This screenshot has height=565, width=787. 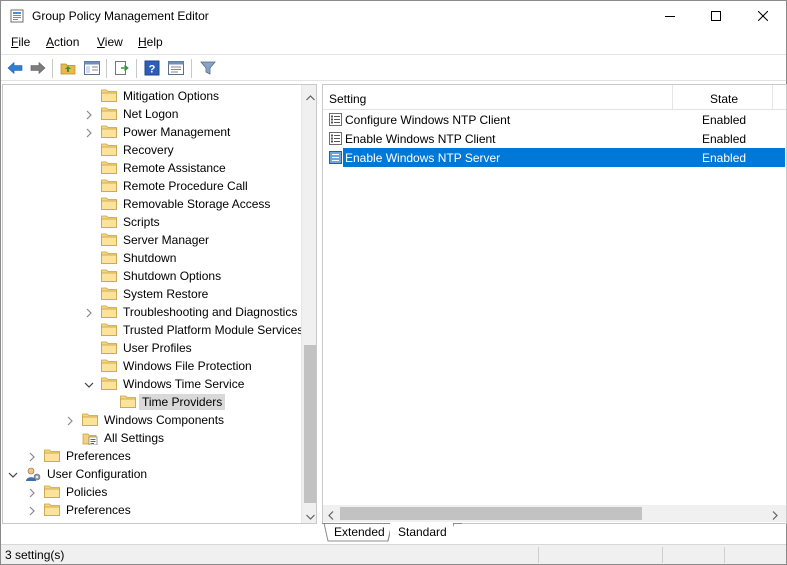 I want to click on tree-item: Time Providers, so click(x=153, y=402).